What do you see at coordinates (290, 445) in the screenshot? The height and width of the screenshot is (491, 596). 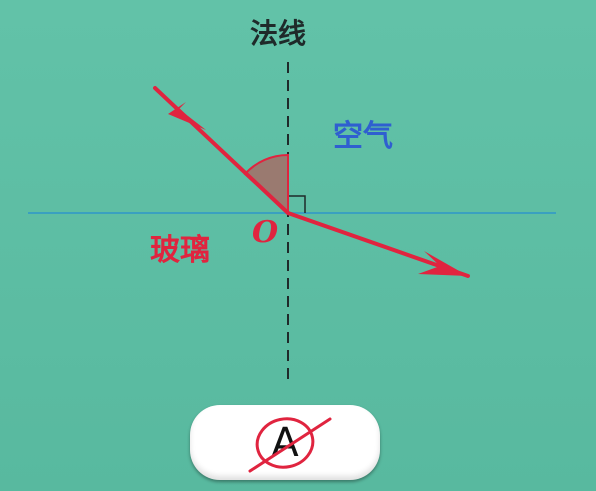 I see `wrong-mark-icon` at bounding box center [290, 445].